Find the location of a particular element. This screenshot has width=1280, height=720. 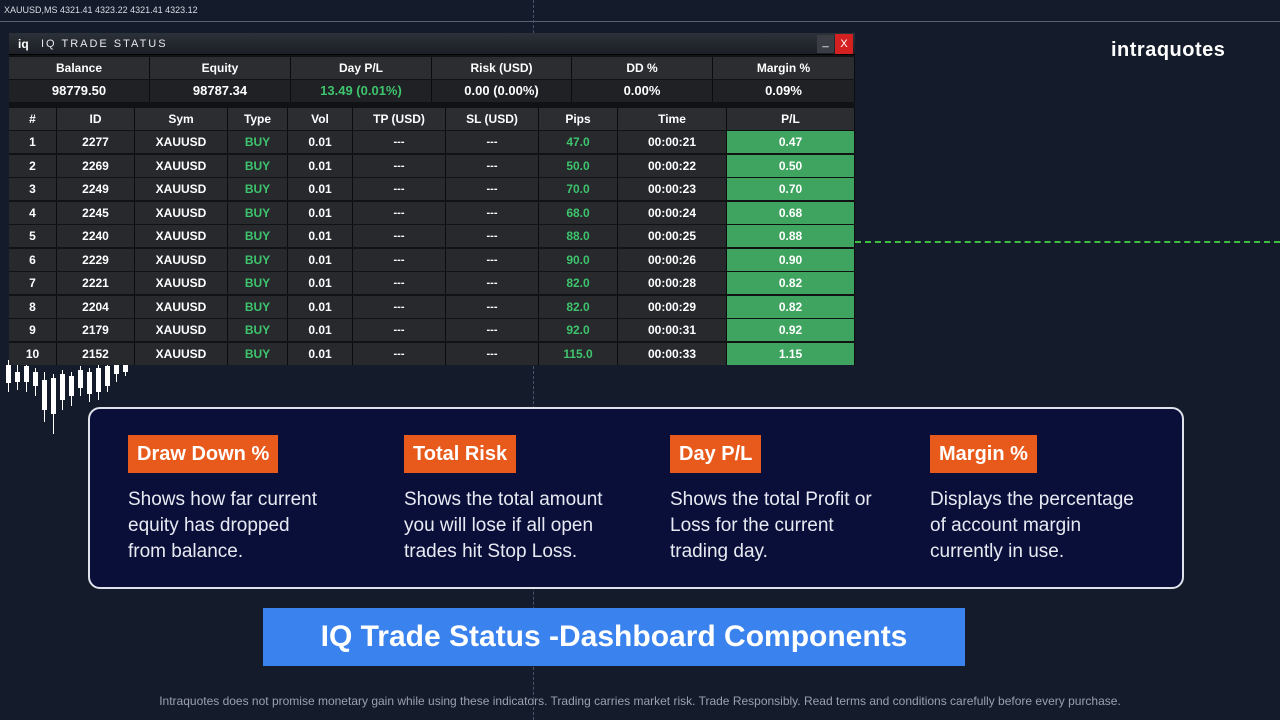

panel-titlebar: iq IQ TRADE STATUS _ X is located at coordinates (432, 44).